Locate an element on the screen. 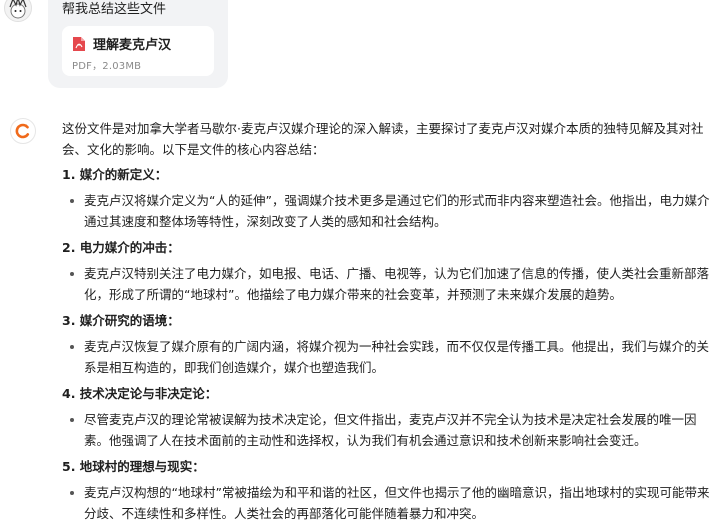 Image resolution: width=720 pixels, height=529 pixels. user-avatar-icon is located at coordinates (18, 9).